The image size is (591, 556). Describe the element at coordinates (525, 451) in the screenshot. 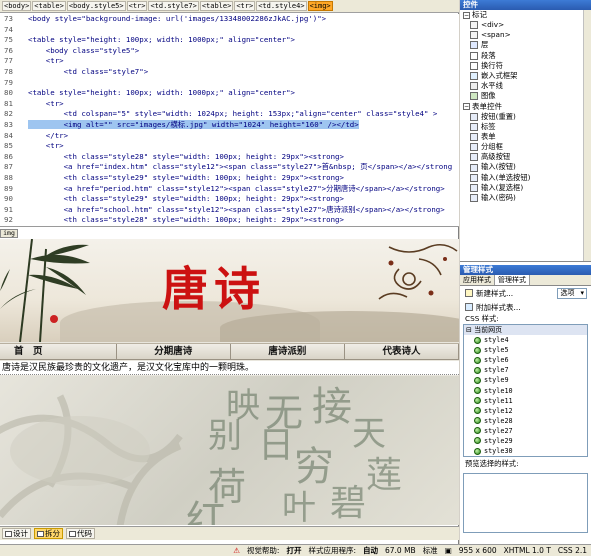

I see `css-style-item: style30` at that location.